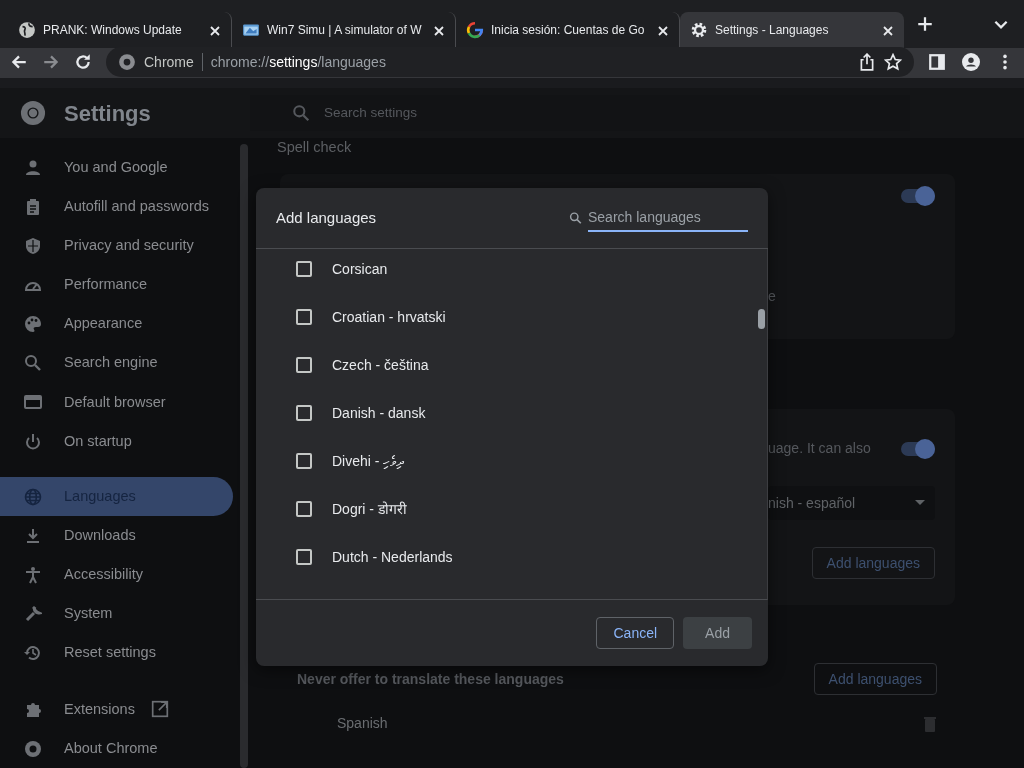  Describe the element at coordinates (107, 113) in the screenshot. I see `settings-title: Settings` at that location.